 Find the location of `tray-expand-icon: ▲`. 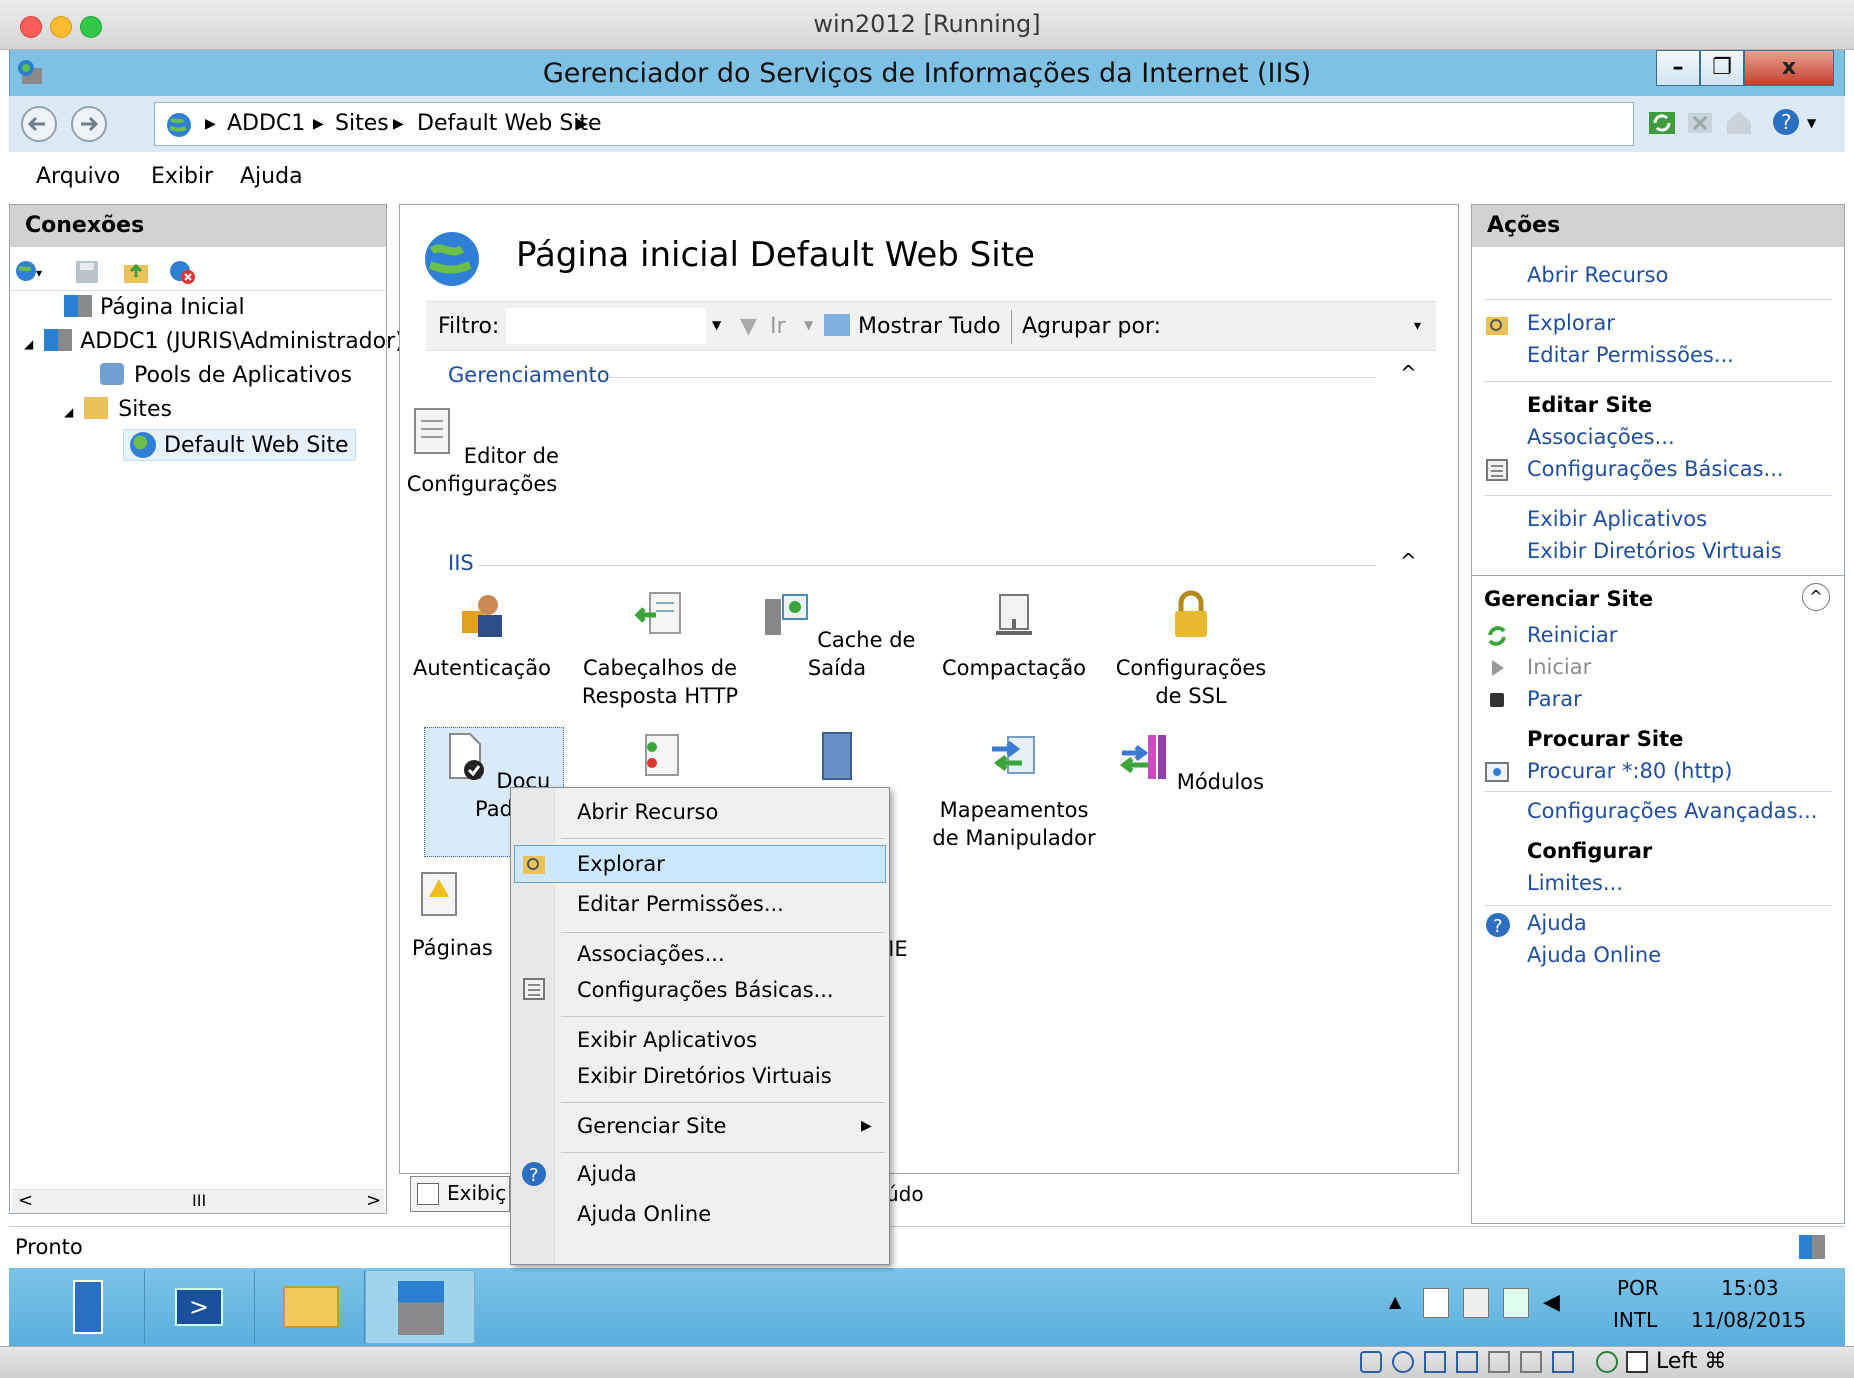

tray-expand-icon: ▲ is located at coordinates (1395, 1301).